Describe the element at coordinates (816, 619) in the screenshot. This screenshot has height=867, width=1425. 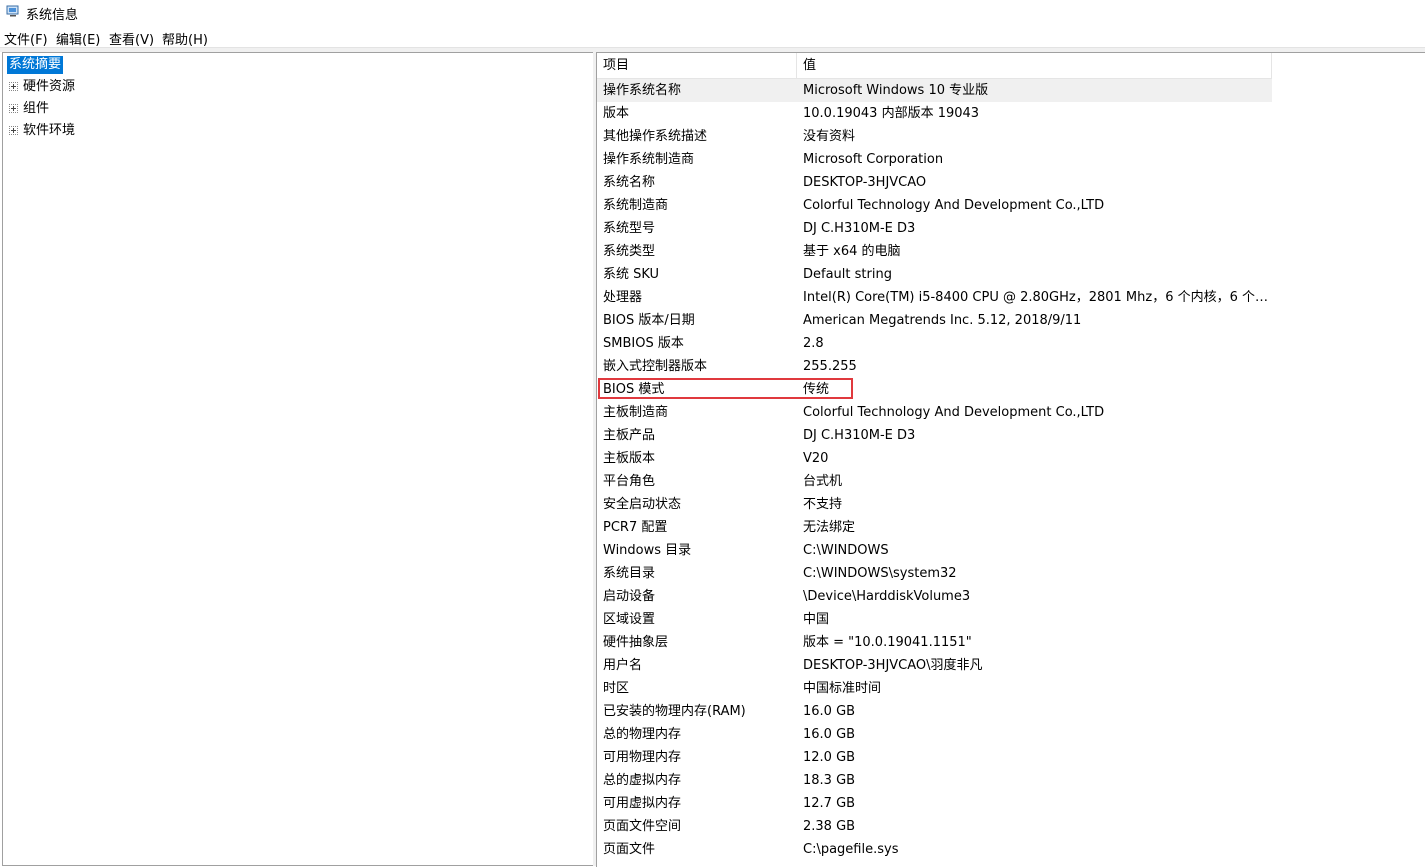
I see `row-value-cell: 中国` at that location.